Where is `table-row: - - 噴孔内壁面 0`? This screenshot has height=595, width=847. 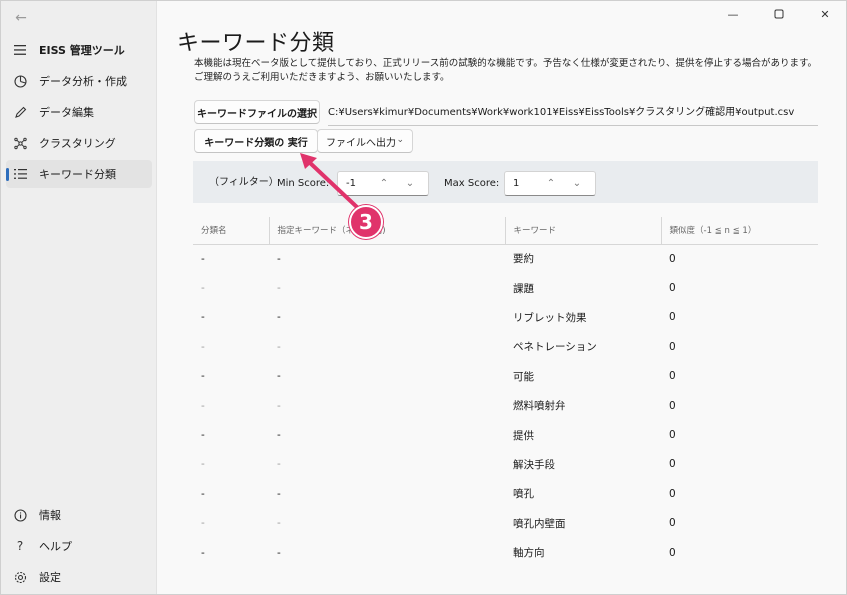
table-row: - - 噴孔内壁面 0 is located at coordinates (505, 523).